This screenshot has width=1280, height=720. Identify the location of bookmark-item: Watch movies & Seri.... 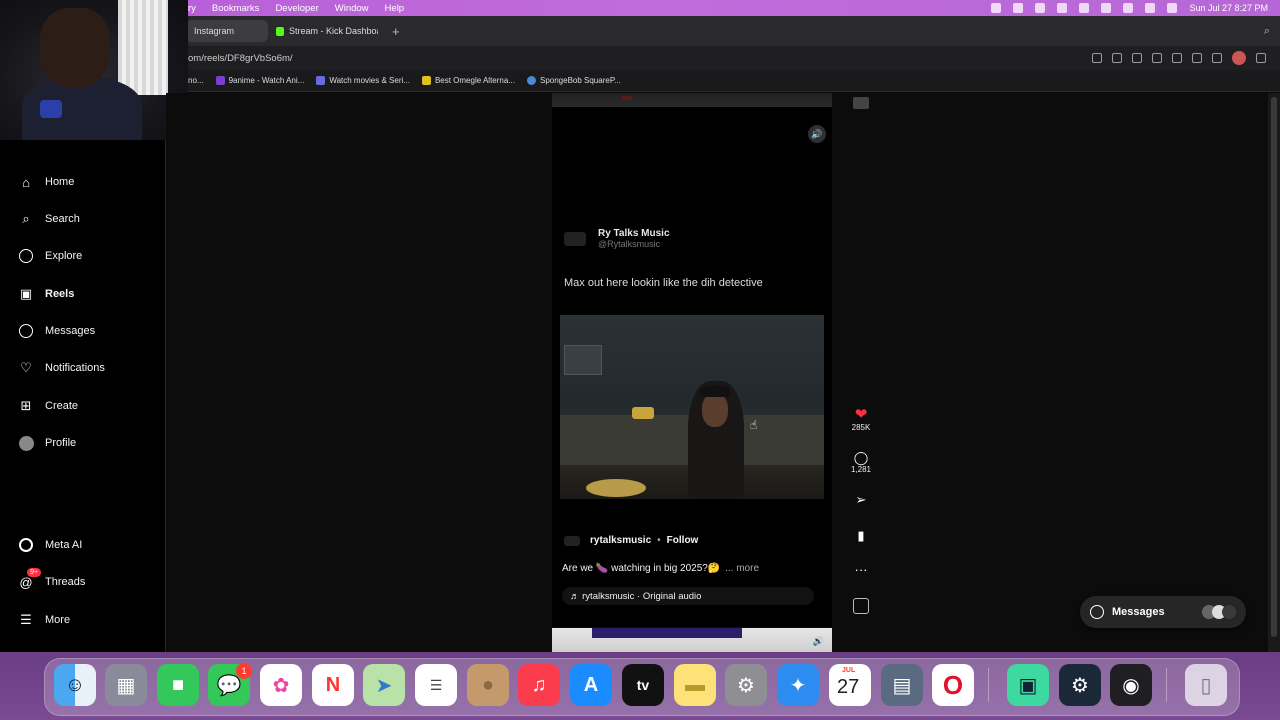
(363, 80).